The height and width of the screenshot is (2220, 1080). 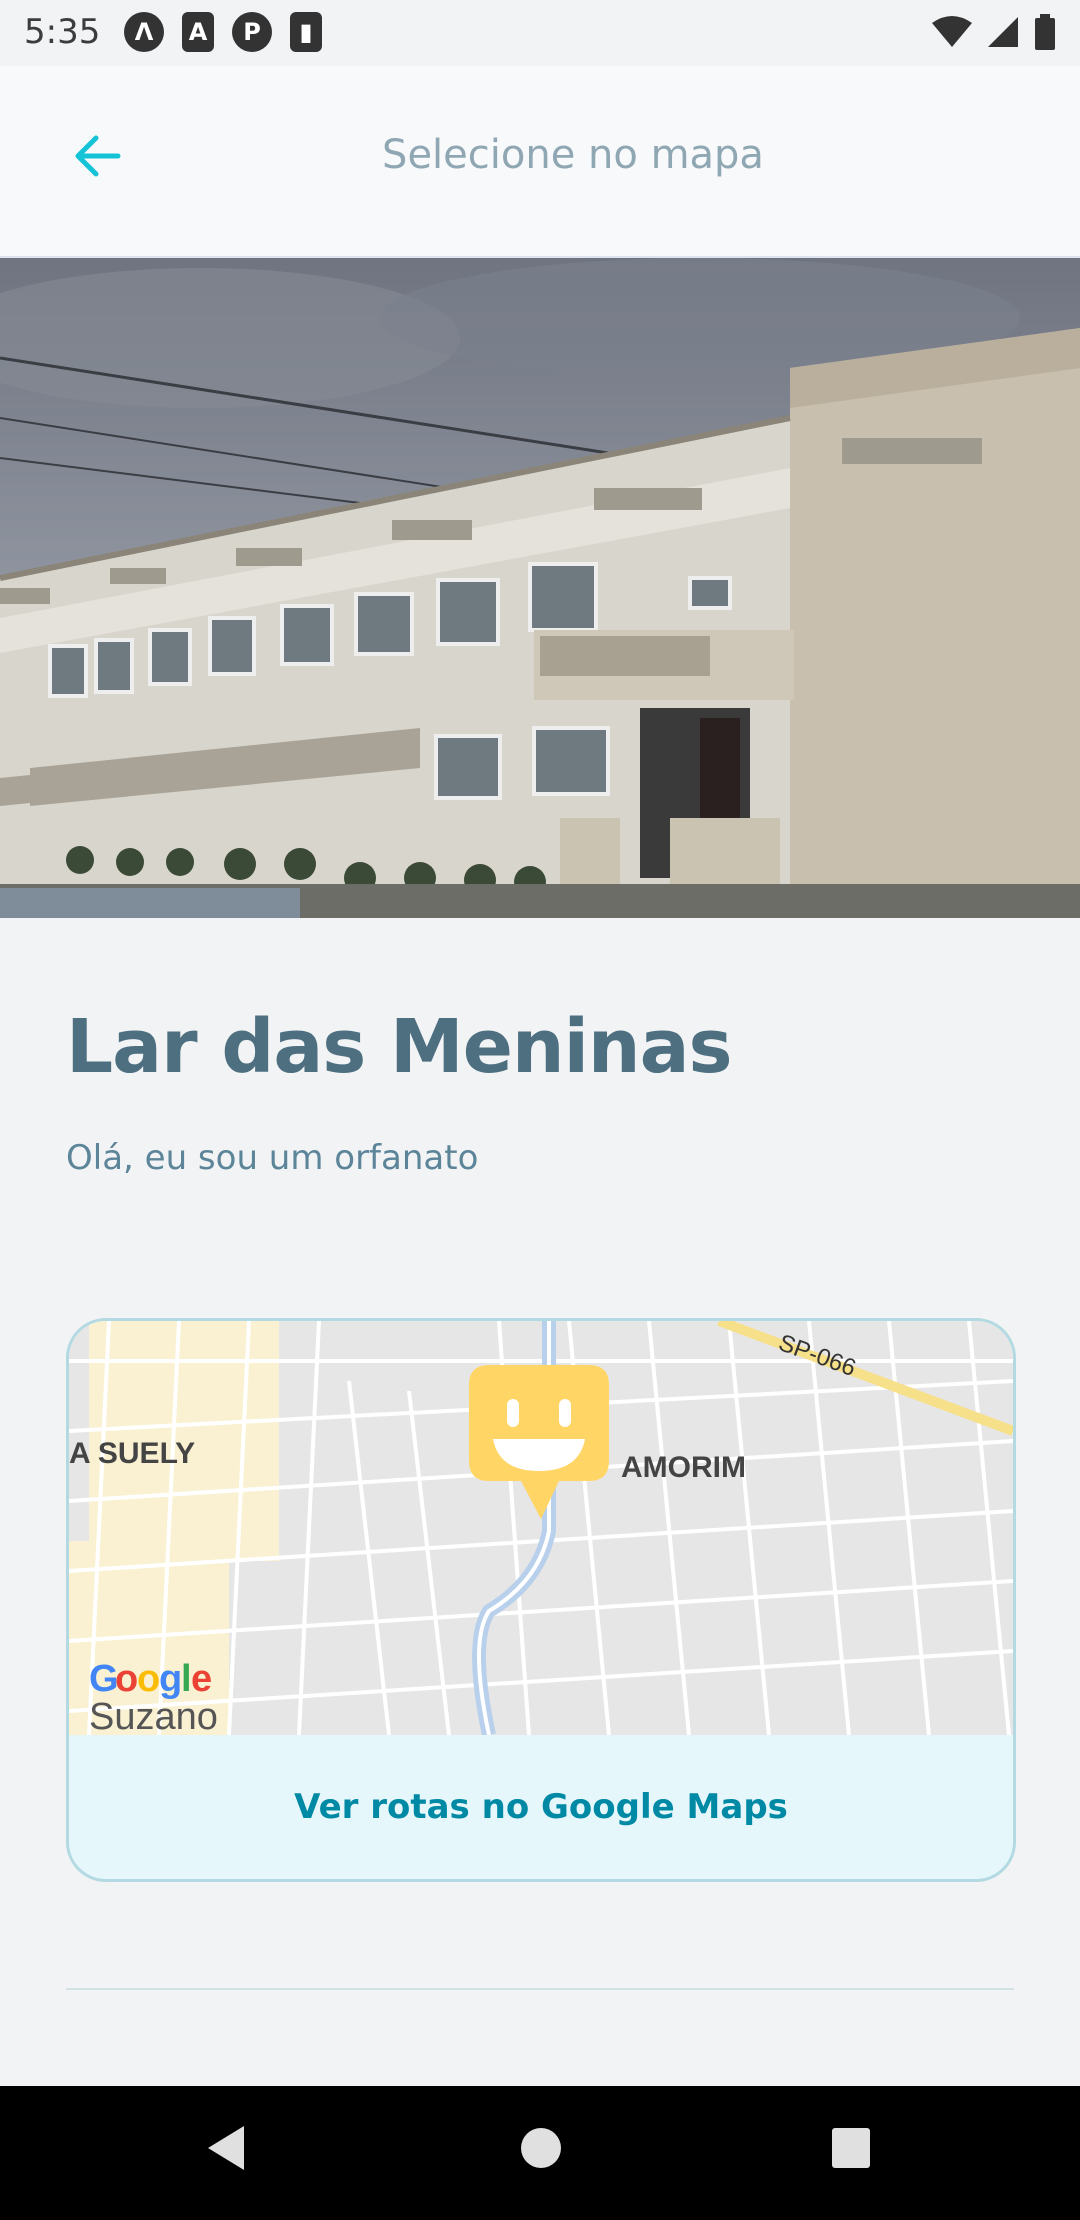 I want to click on place-details: Lar das Meninas Olá, eu sou um orfanato, so click(x=540, y=1048).